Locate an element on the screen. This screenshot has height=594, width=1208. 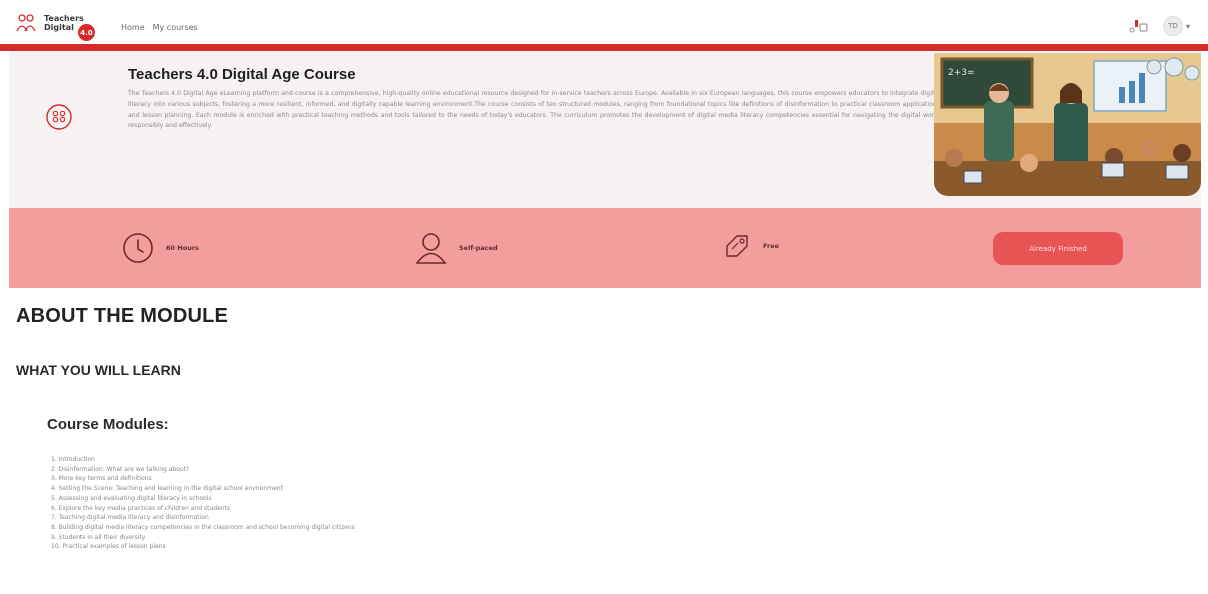
header-accent-bar is located at coordinates (604, 47).